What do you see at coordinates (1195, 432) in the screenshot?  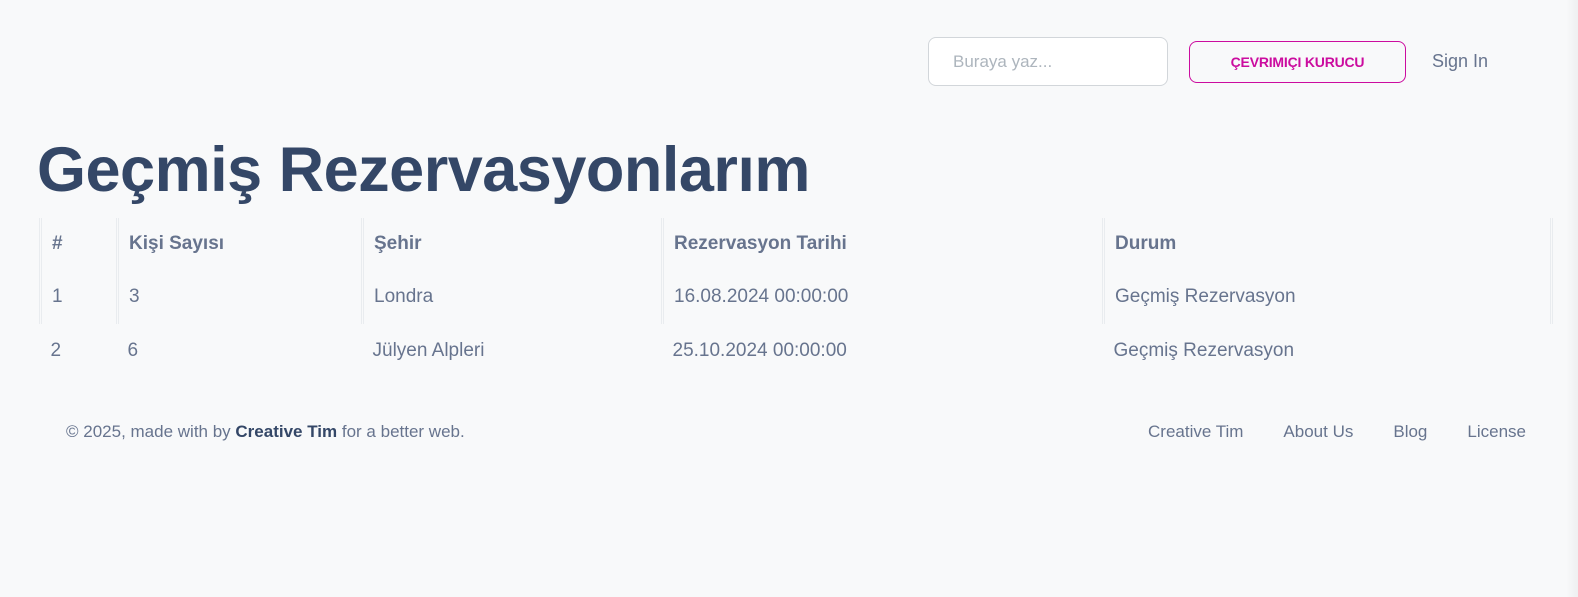 I see `footer-link-creative-tim: Creative Tim` at bounding box center [1195, 432].